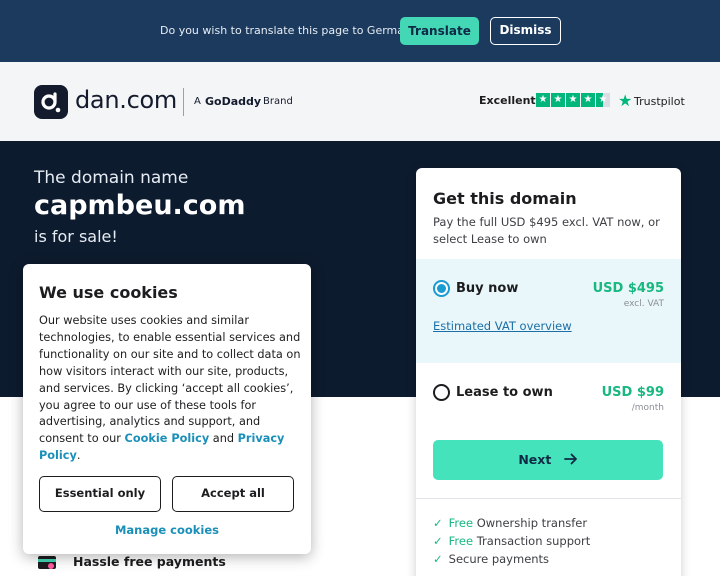 Image resolution: width=720 pixels, height=576 pixels. What do you see at coordinates (548, 311) in the screenshot?
I see `buy-now-option: Buy now USD $495 excl. VAT` at bounding box center [548, 311].